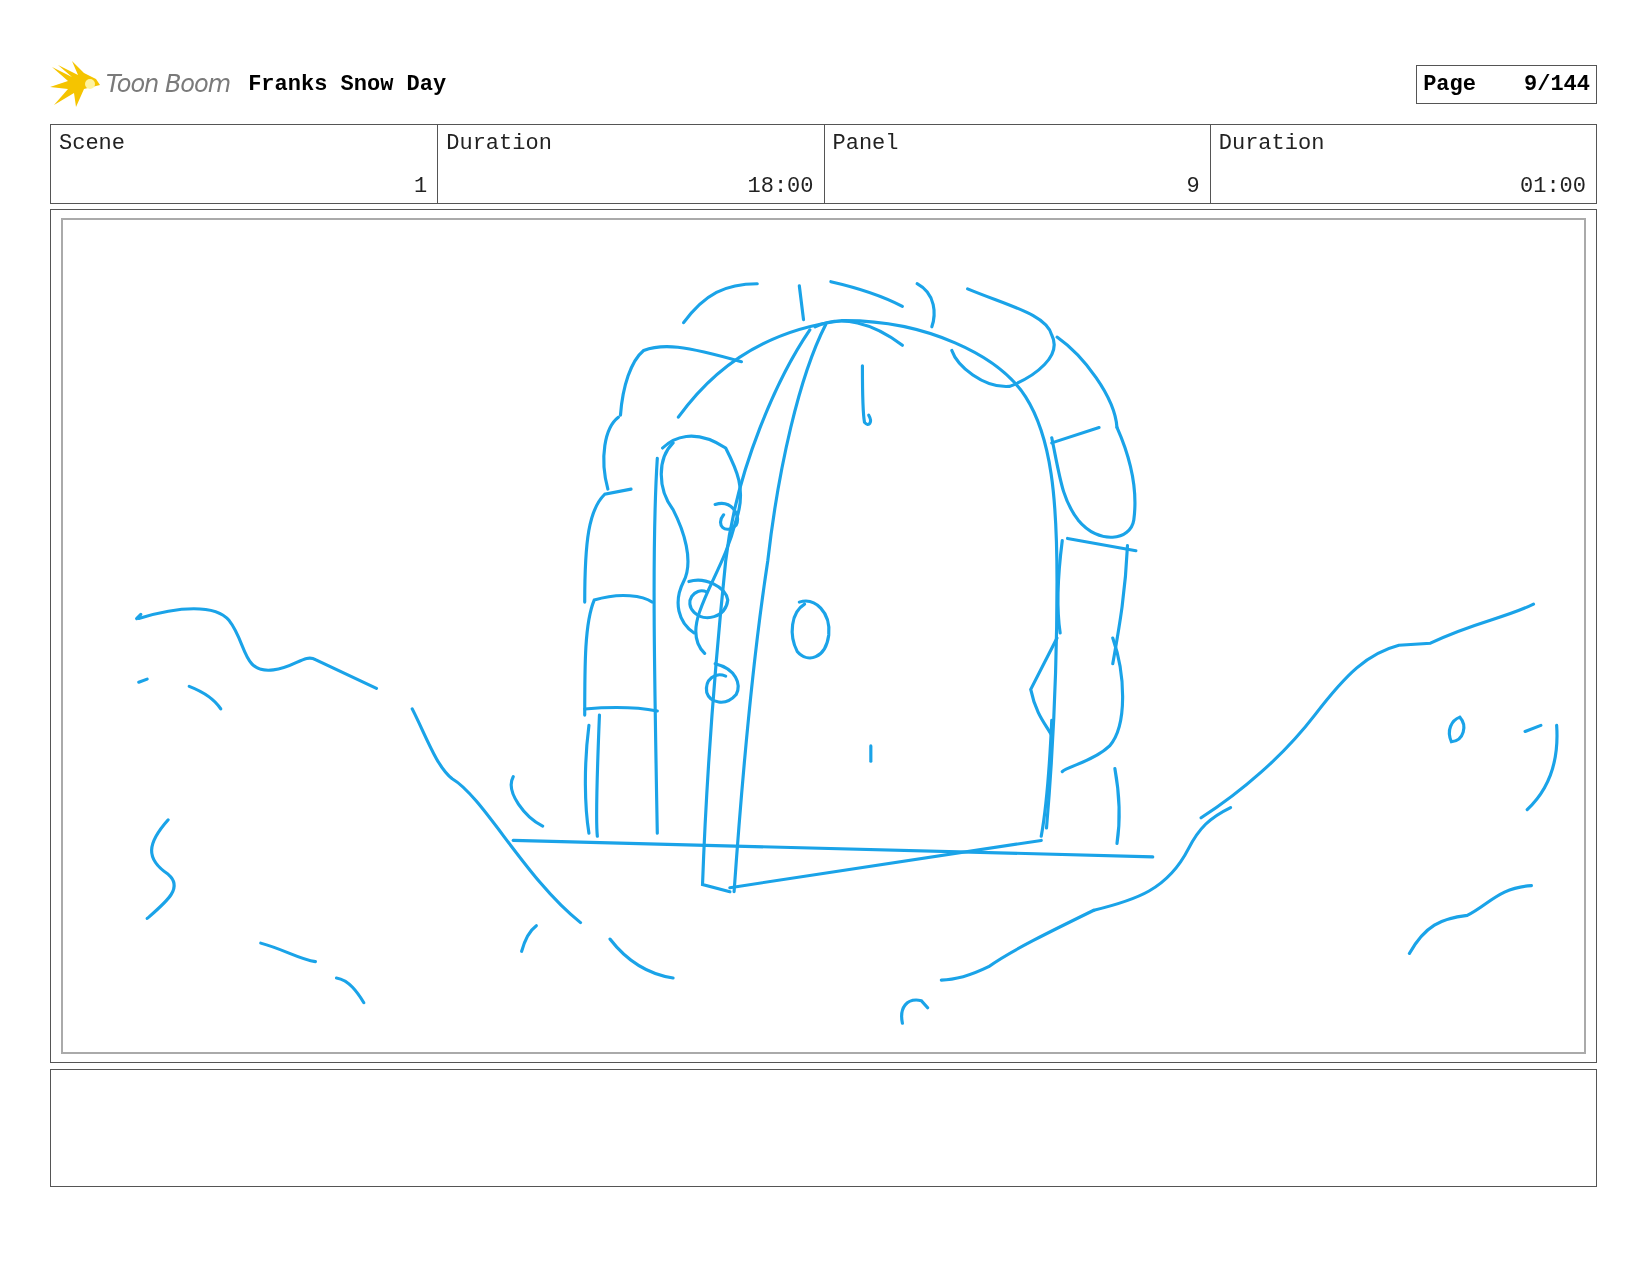 Image resolution: width=1650 pixels, height=1275 pixels. What do you see at coordinates (780, 186) in the screenshot?
I see `field-value: 18:00` at bounding box center [780, 186].